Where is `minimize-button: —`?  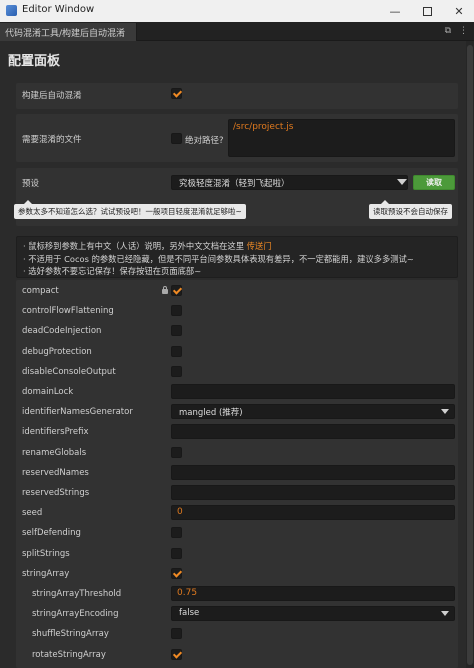 minimize-button: — is located at coordinates (395, 11).